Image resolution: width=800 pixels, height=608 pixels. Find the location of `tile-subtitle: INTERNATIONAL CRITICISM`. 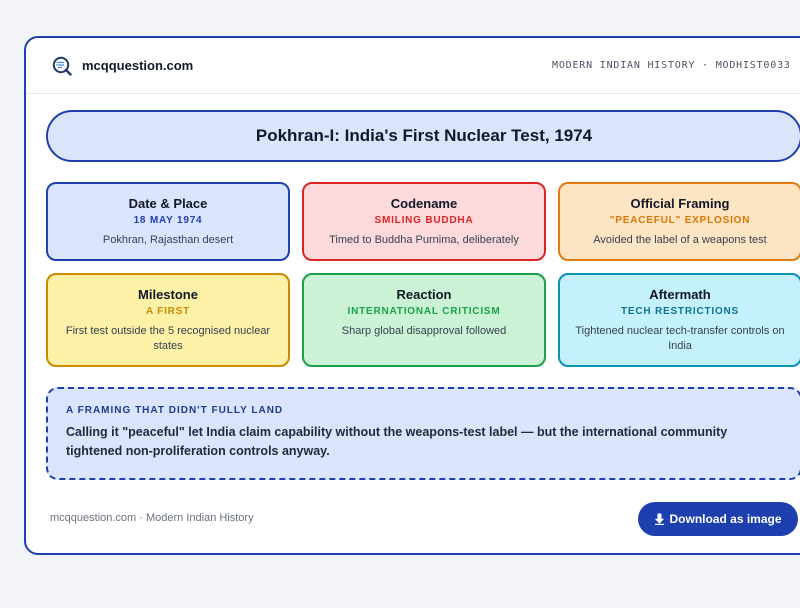

tile-subtitle: INTERNATIONAL CRITICISM is located at coordinates (424, 311).